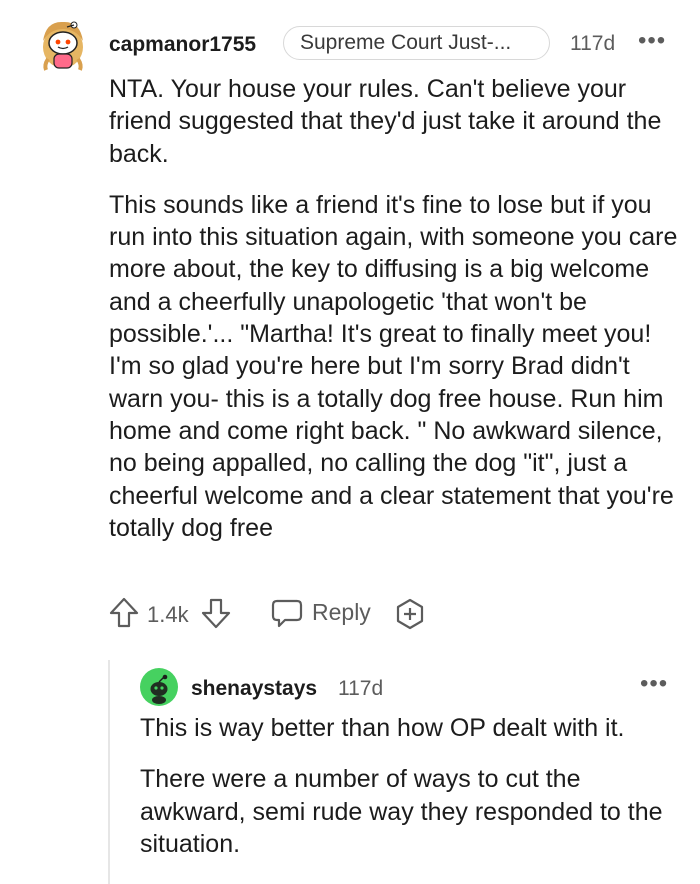  What do you see at coordinates (216, 613) in the screenshot?
I see `downvote-arrow-icon` at bounding box center [216, 613].